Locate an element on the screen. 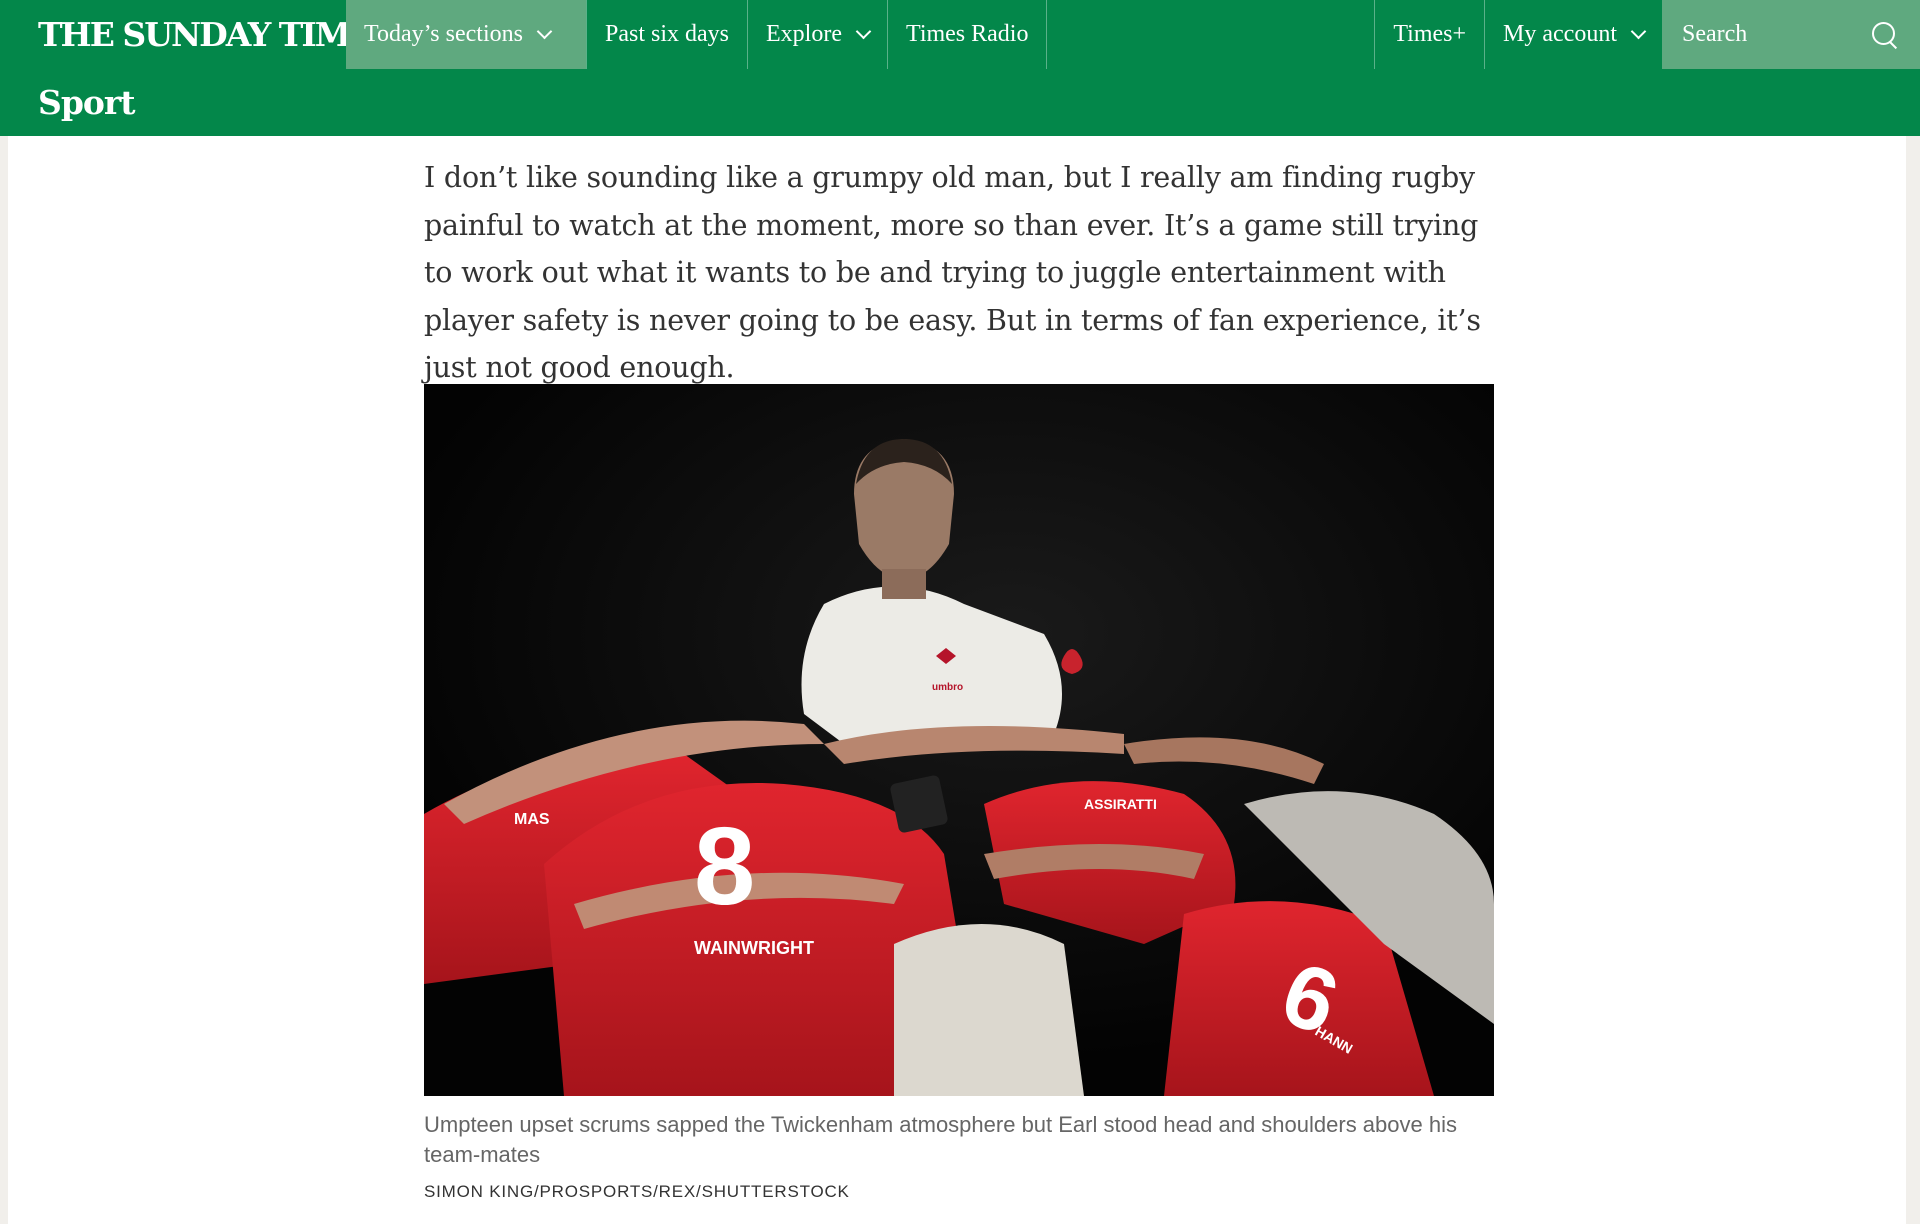  nav-times-plus-label: Times+ is located at coordinates (1430, 34).